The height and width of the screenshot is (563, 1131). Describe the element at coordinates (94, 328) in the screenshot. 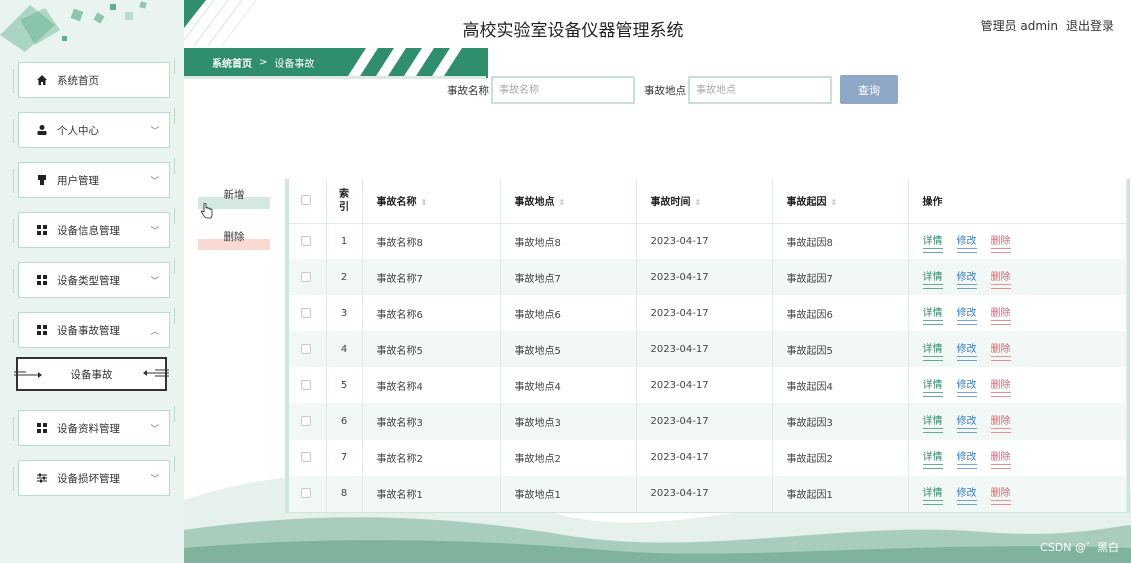

I see `sidebar-item-5: 设备事故管理 ︿` at that location.